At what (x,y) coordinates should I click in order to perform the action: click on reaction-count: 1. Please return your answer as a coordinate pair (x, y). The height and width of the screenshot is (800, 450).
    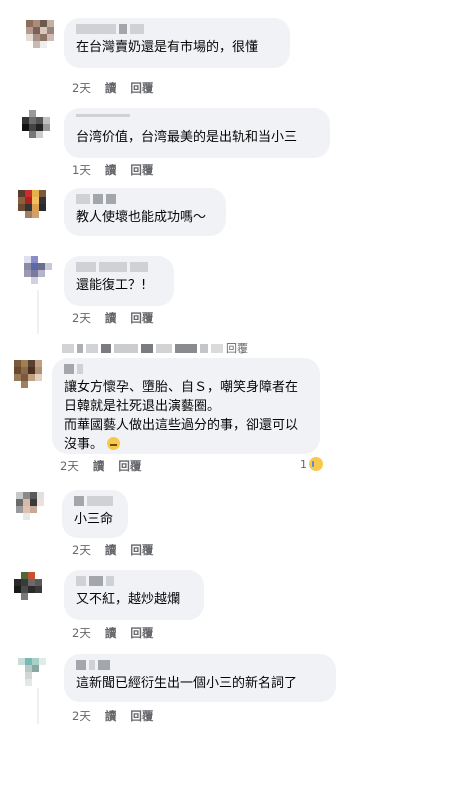
    Looking at the image, I should click on (303, 464).